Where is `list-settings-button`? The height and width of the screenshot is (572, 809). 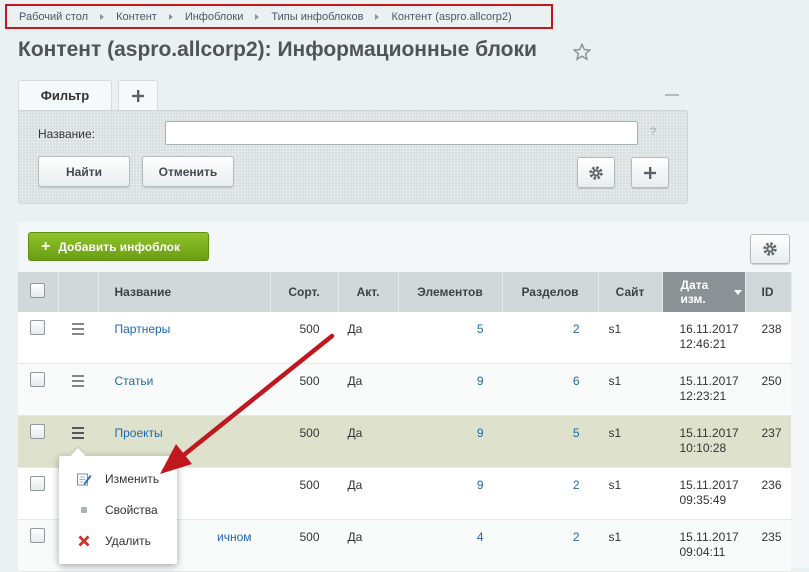
list-settings-button is located at coordinates (770, 249).